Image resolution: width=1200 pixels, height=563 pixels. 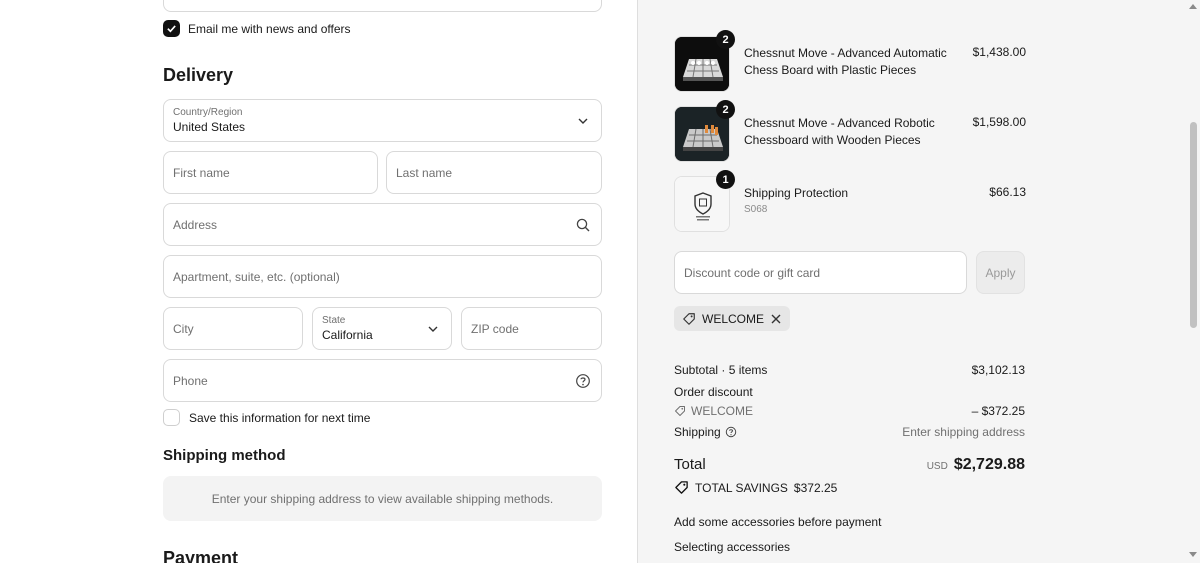 What do you see at coordinates (722, 411) in the screenshot?
I see `order-discount-code-text: WELCOME` at bounding box center [722, 411].